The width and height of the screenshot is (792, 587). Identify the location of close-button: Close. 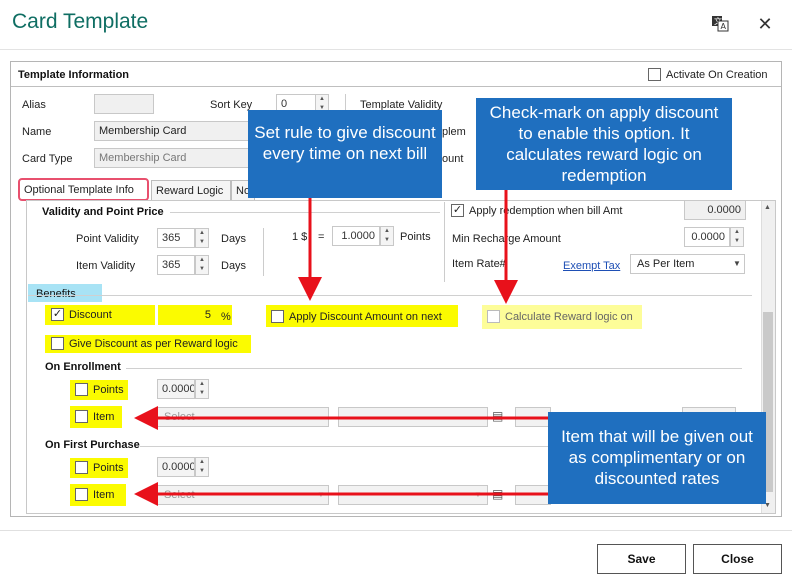
(737, 559).